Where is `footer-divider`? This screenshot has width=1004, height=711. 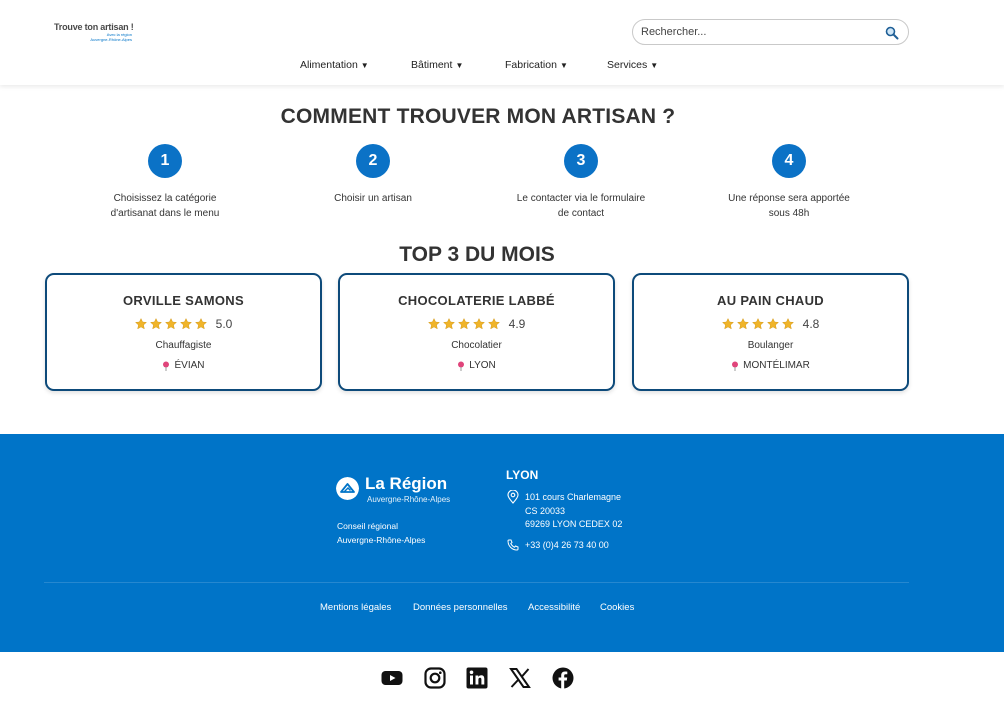 footer-divider is located at coordinates (476, 582).